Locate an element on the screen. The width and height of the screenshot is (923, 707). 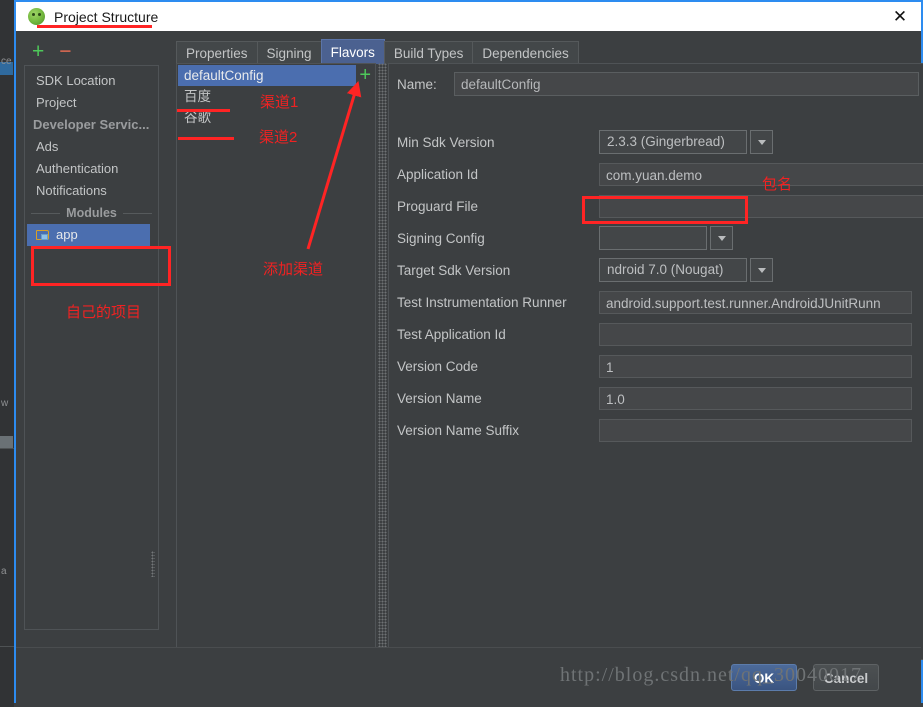
field-label: Version Code is located at coordinates (438, 366).